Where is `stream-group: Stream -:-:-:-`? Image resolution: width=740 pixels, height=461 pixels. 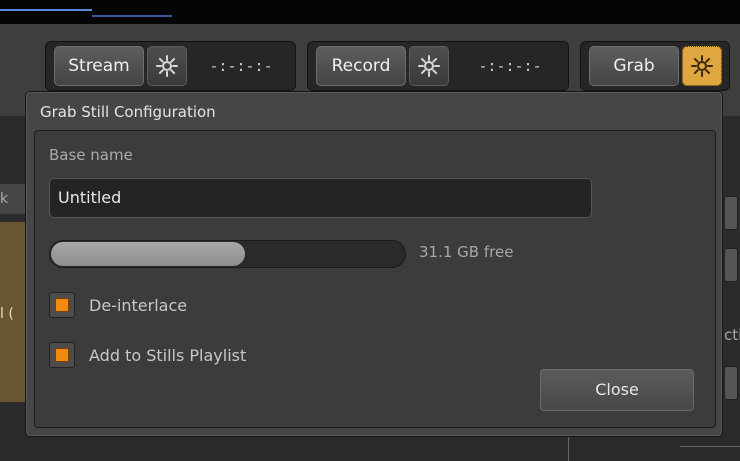
stream-group: Stream -:-:-:- is located at coordinates (170, 66).